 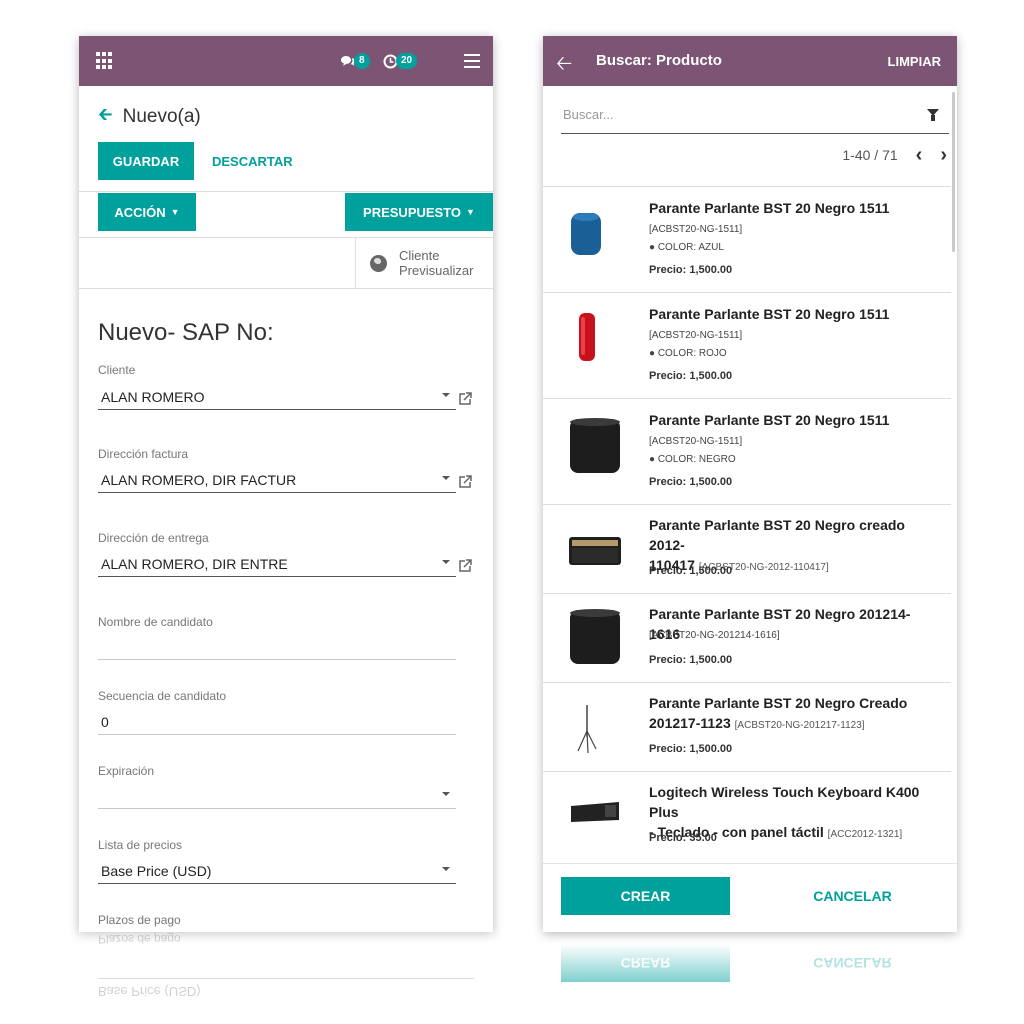 I want to click on scrollbar-thumb, so click(x=953, y=172).